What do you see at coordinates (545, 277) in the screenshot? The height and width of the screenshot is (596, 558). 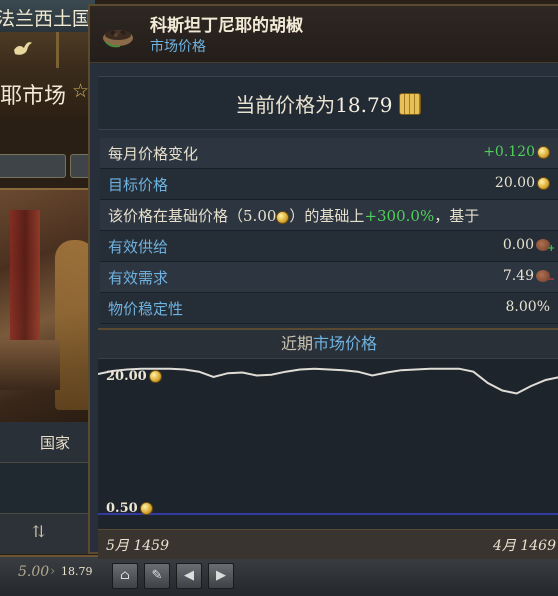 I see `pepper-demand-icon: −` at bounding box center [545, 277].